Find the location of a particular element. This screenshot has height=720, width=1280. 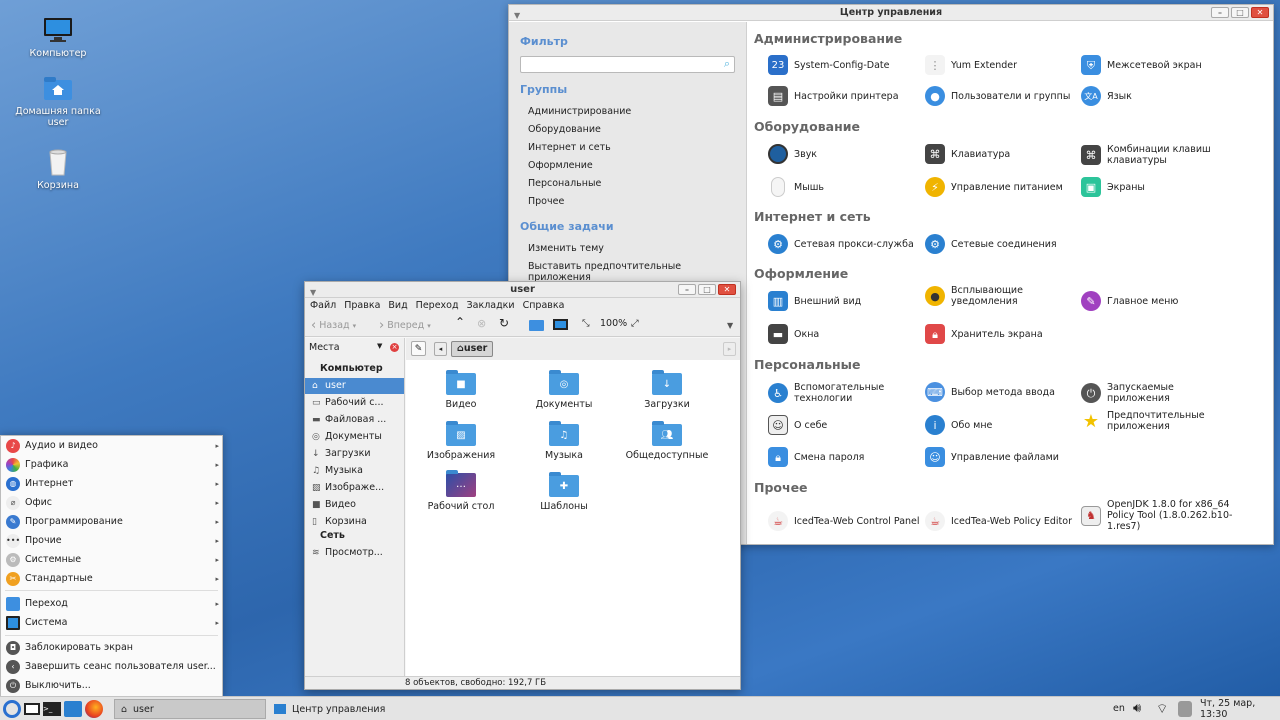

item-firewall: ⛨ Межсетевой экран is located at coordinates (1156, 65).